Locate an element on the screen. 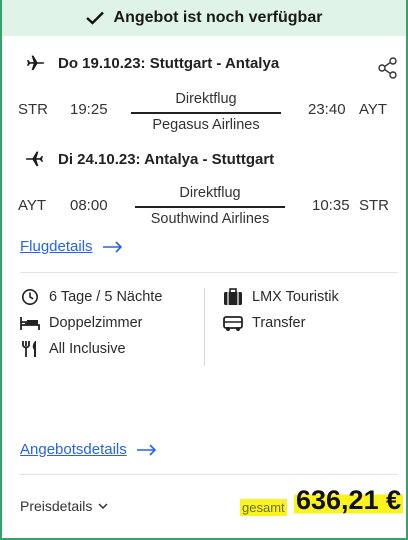 Image resolution: width=408 pixels, height=540 pixels. return-dep-time: 08:00 is located at coordinates (89, 205).